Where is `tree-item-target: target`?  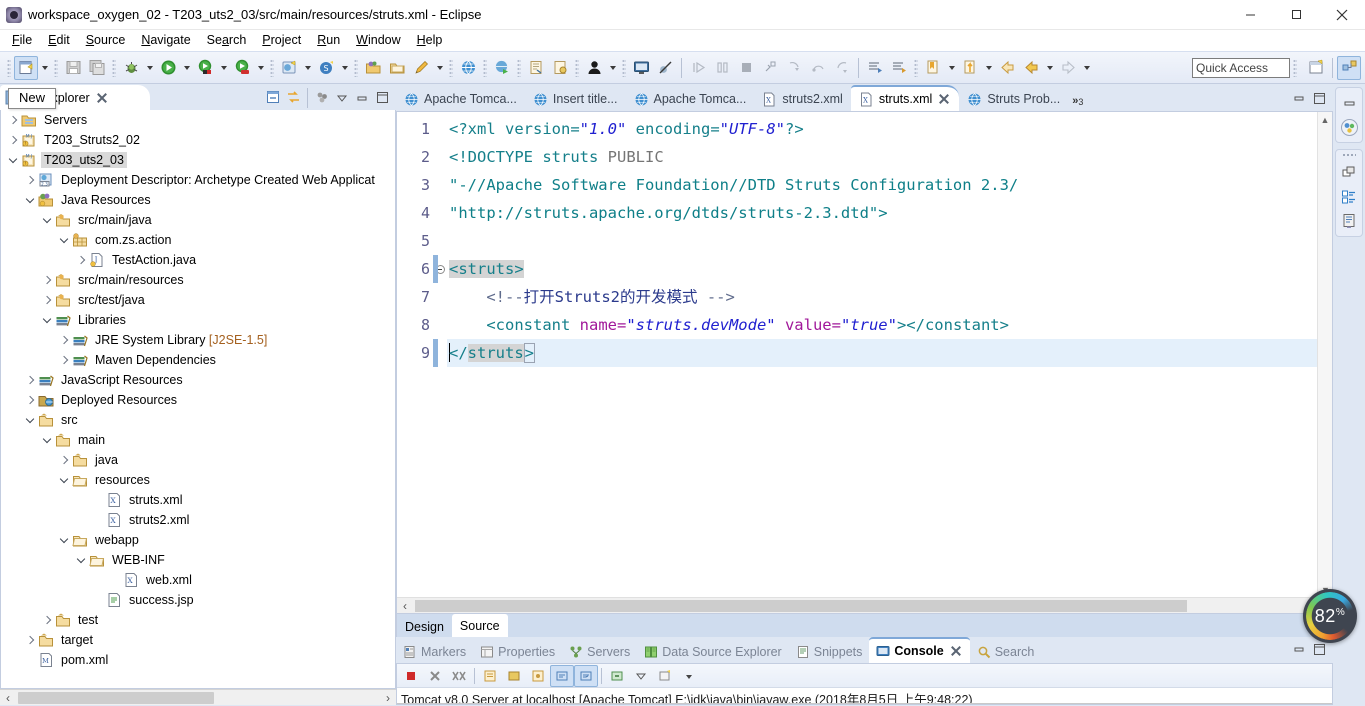
tree-item-target: target is located at coordinates (198, 640).